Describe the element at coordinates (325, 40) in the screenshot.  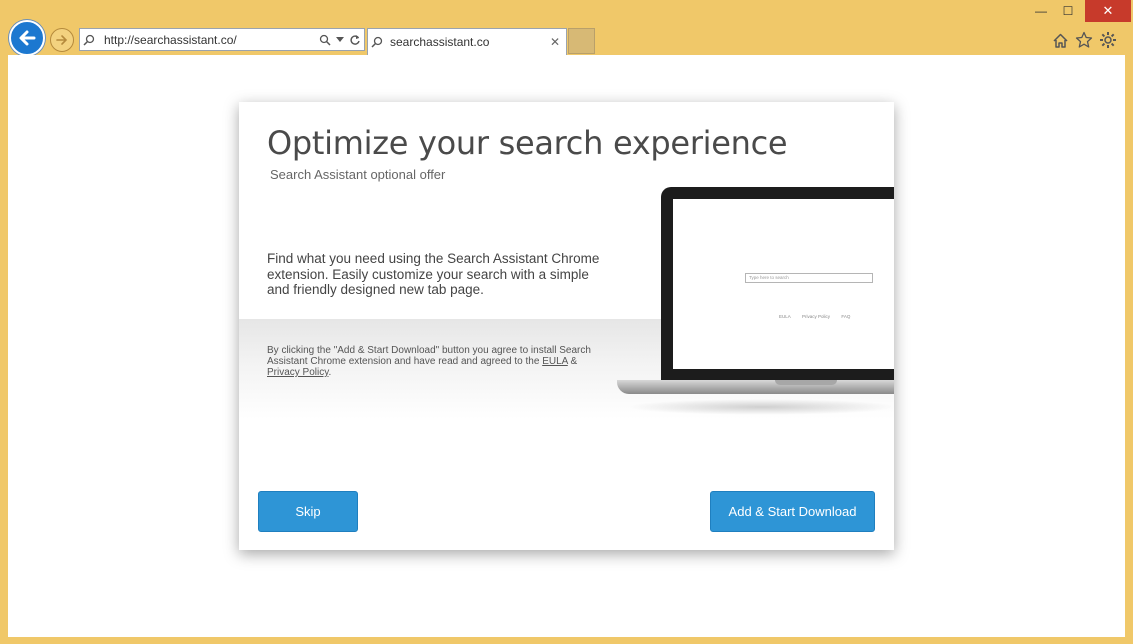
I see `search-icon` at that location.